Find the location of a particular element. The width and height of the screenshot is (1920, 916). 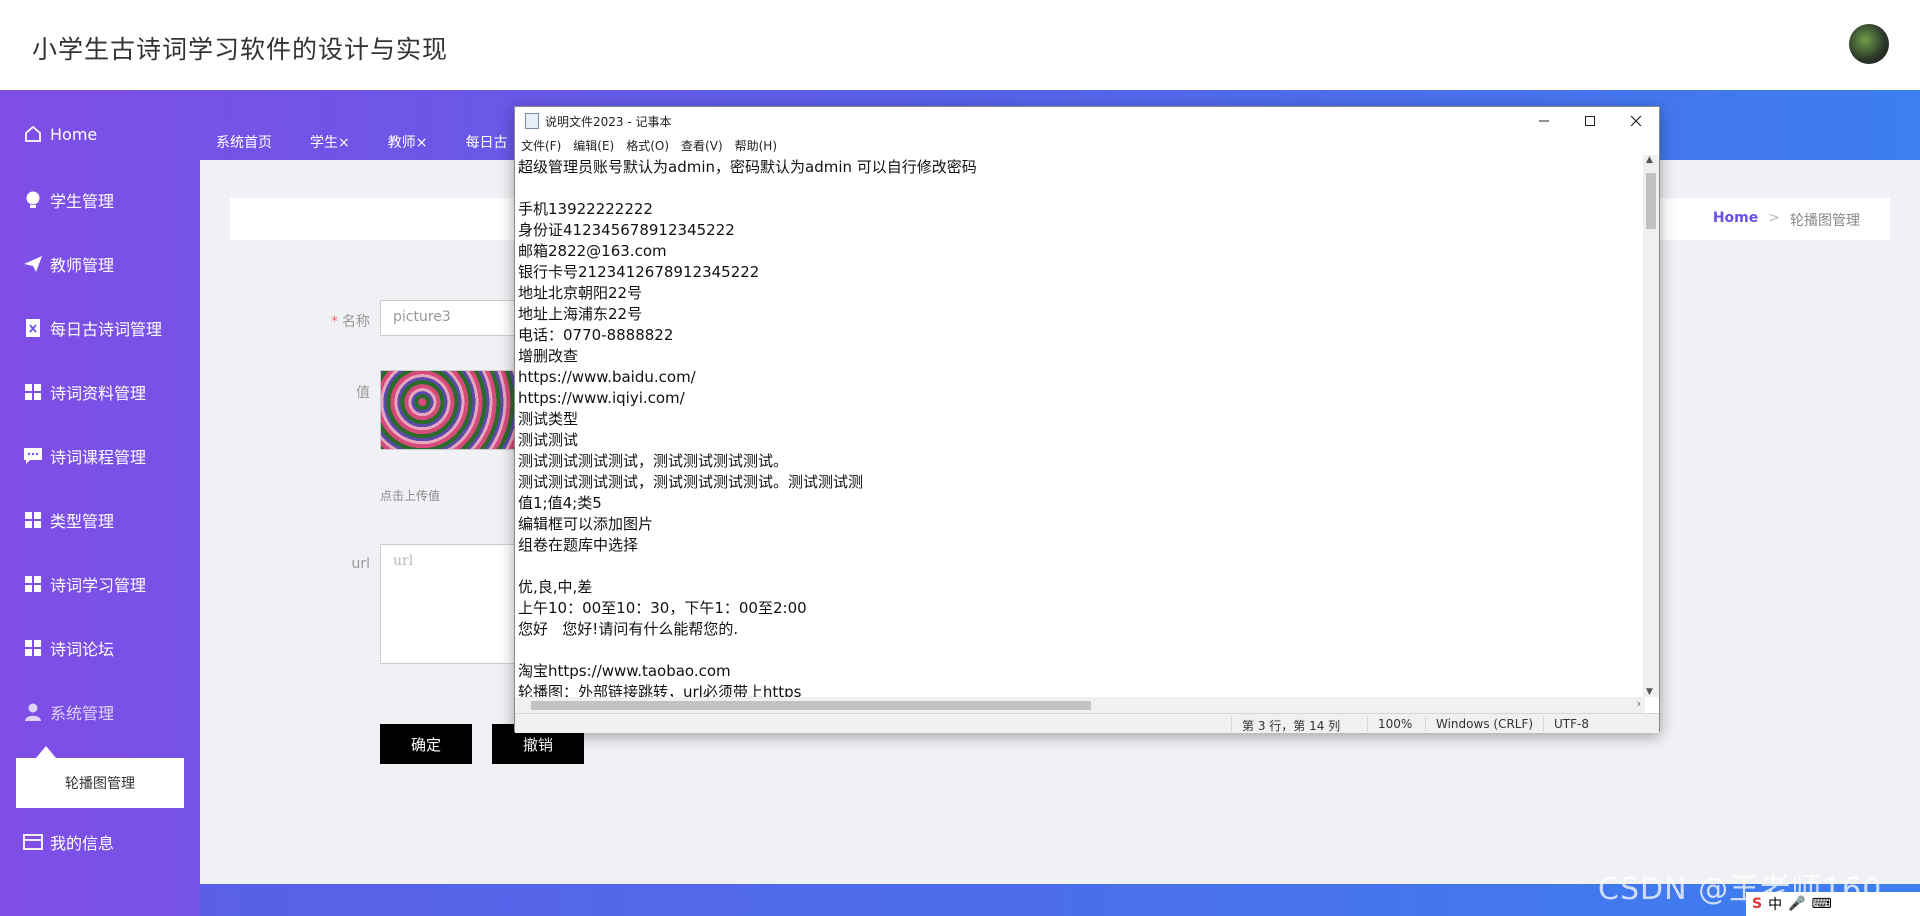

sidebar-item-home: Home is located at coordinates (59, 134).